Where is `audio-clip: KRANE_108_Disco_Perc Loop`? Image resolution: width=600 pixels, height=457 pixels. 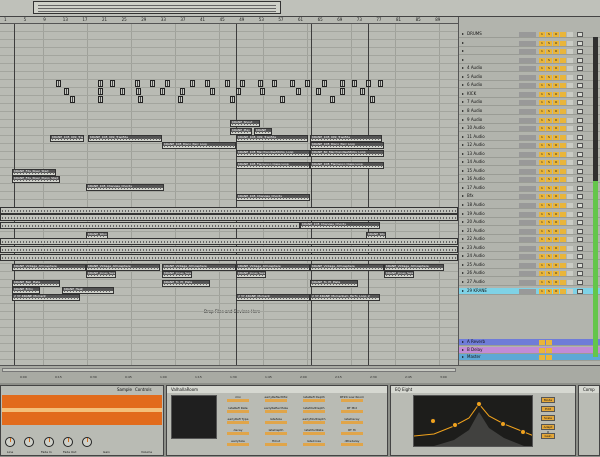 audio-clip: KRANE_108_Disco_Perc Loop is located at coordinates (199, 145).